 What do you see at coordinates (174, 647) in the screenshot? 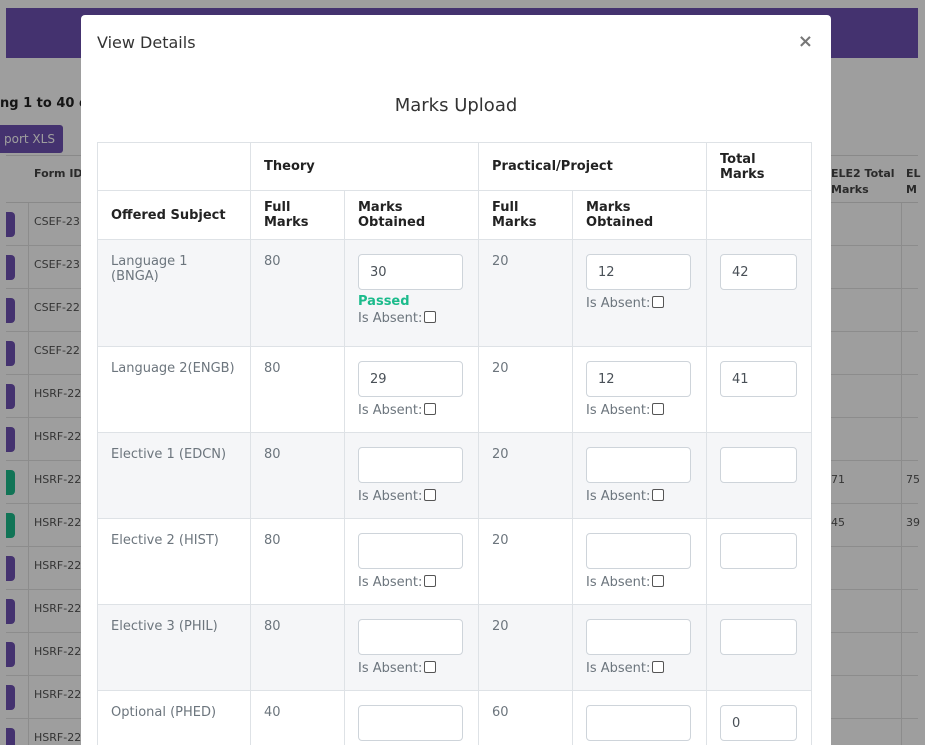
I see `subject-cell: Elective 3 (PHIL)` at bounding box center [174, 647].